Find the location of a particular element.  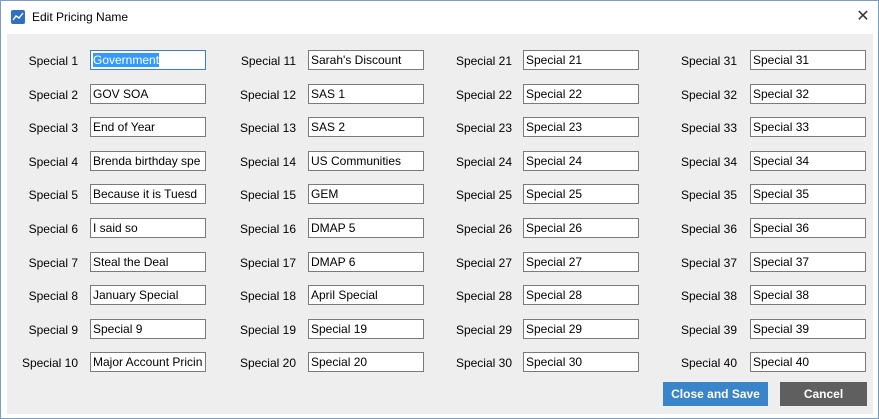

special-36-input: Special 36 is located at coordinates (808, 228).